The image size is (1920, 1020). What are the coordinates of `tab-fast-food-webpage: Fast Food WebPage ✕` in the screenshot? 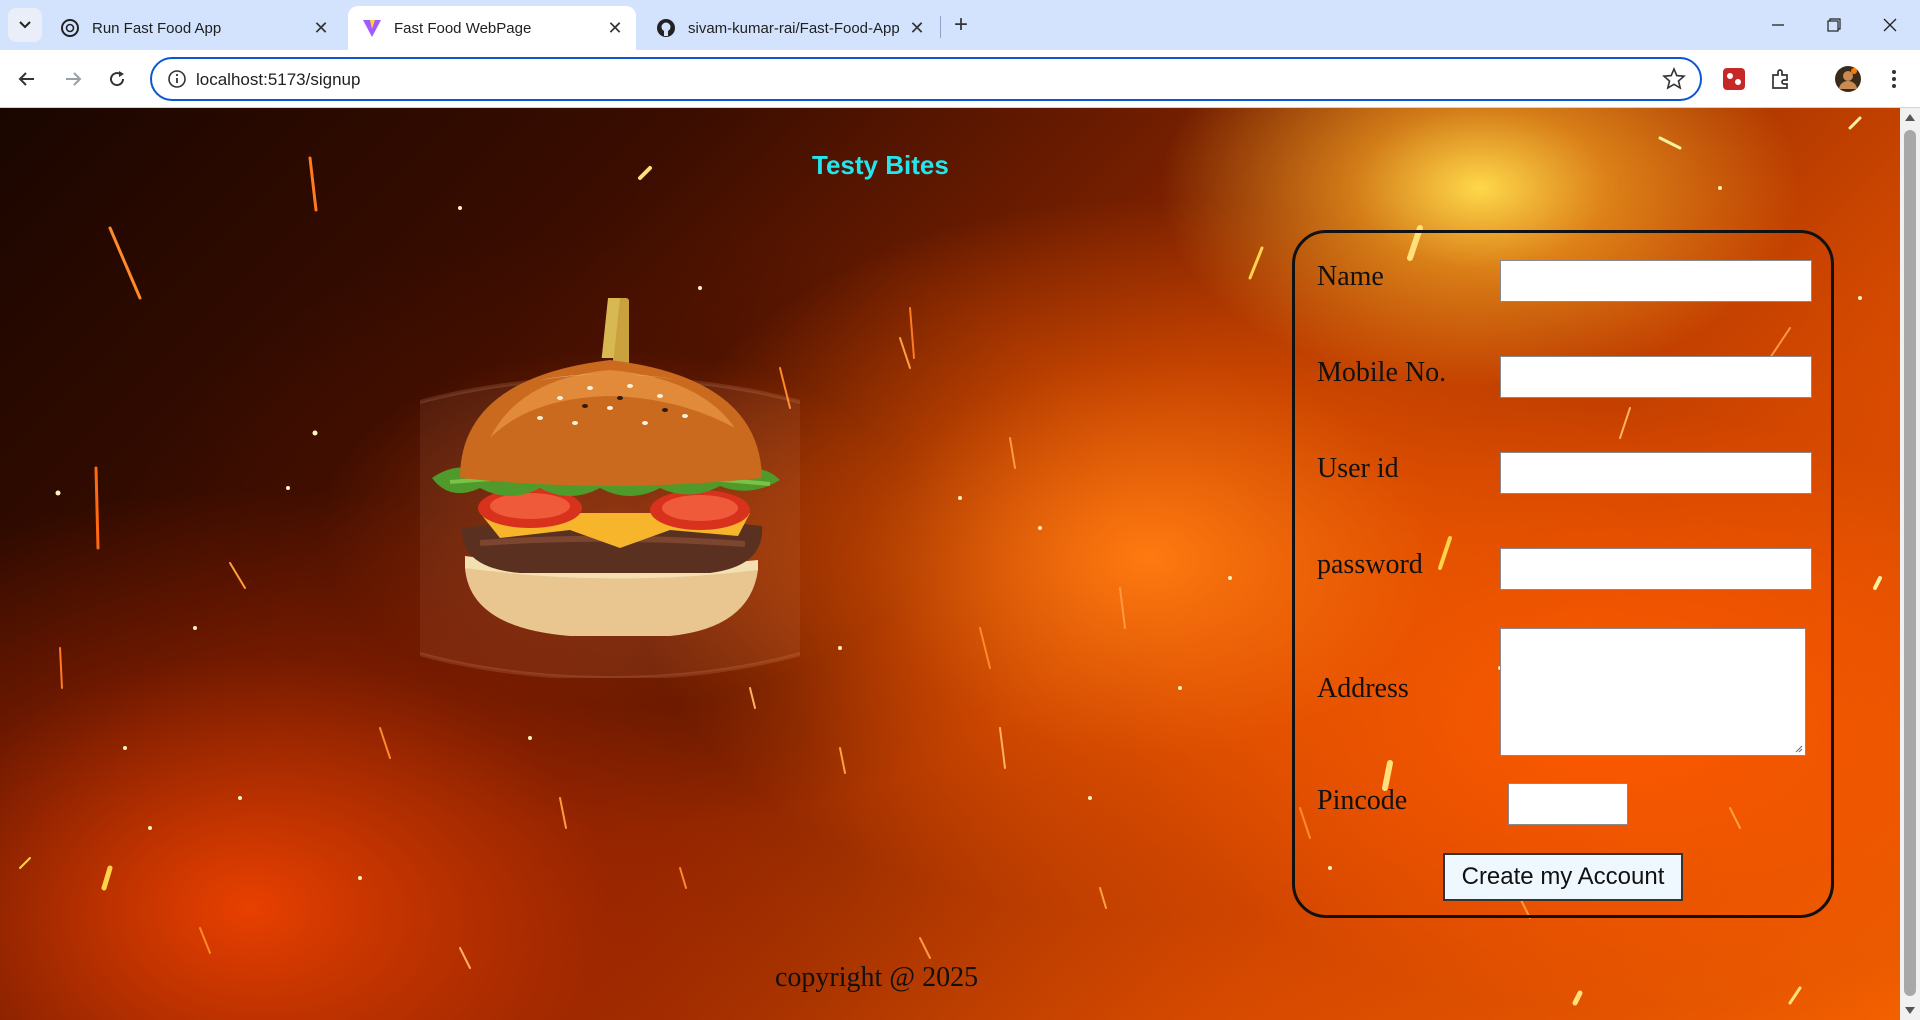 It's located at (492, 28).